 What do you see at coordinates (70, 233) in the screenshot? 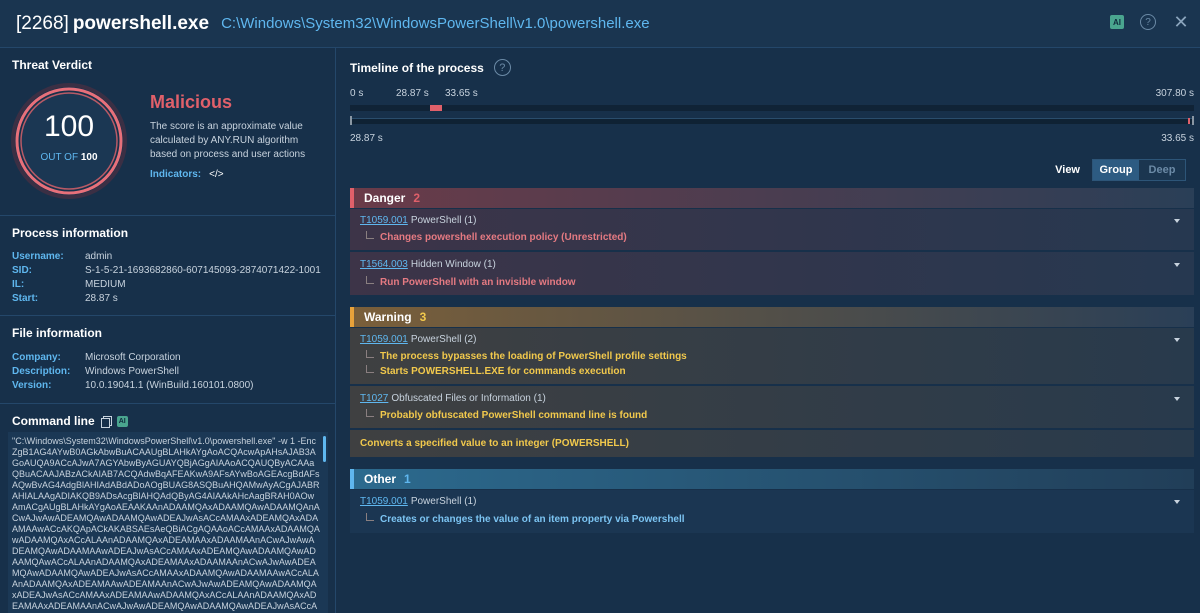
I see `process-information-title: Process information` at bounding box center [70, 233].